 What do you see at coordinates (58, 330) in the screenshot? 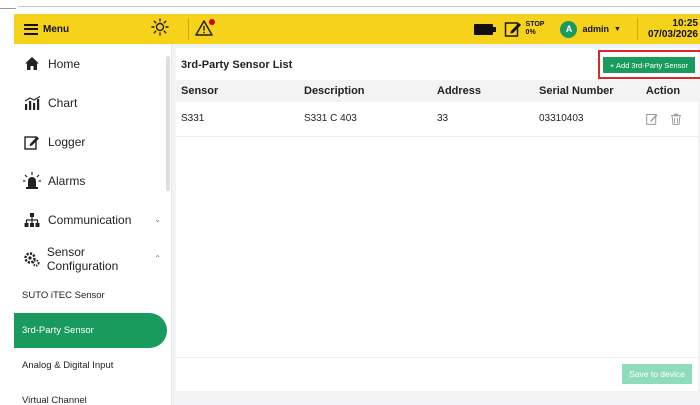
I see `sidebar-subitem-label: 3rd-Party Sensor` at bounding box center [58, 330].